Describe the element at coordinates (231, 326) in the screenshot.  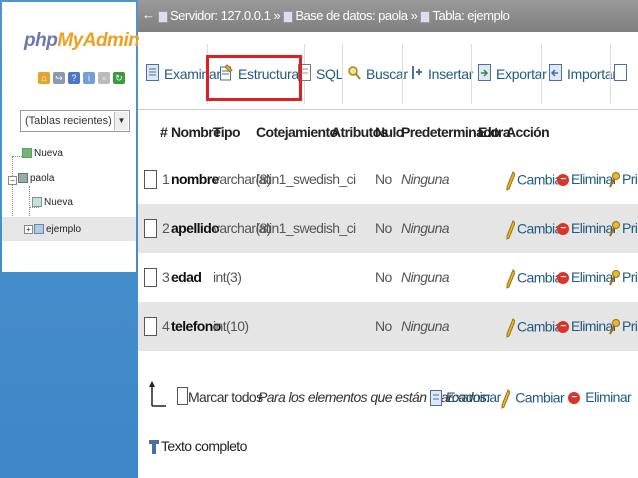
I see `column-type: int(10)` at that location.